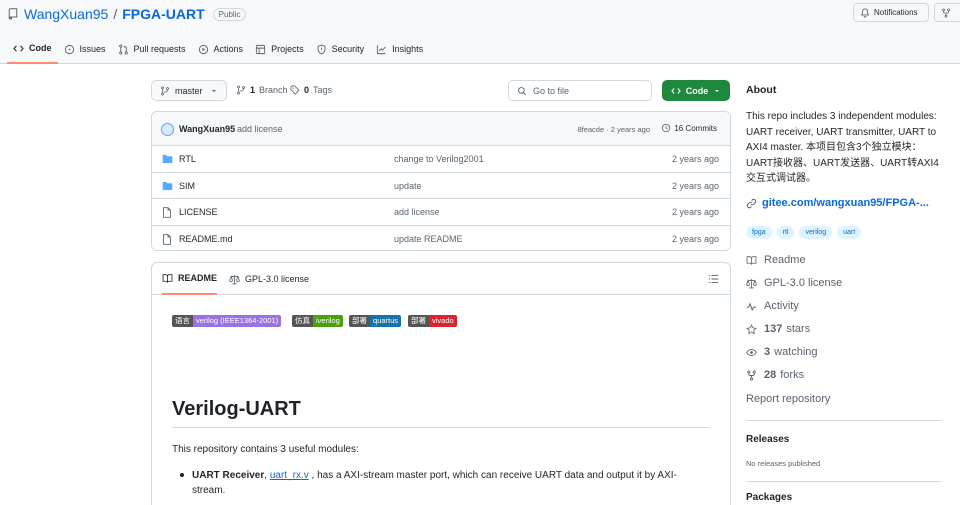  What do you see at coordinates (785, 232) in the screenshot?
I see `topic-tag: rtl` at bounding box center [785, 232].